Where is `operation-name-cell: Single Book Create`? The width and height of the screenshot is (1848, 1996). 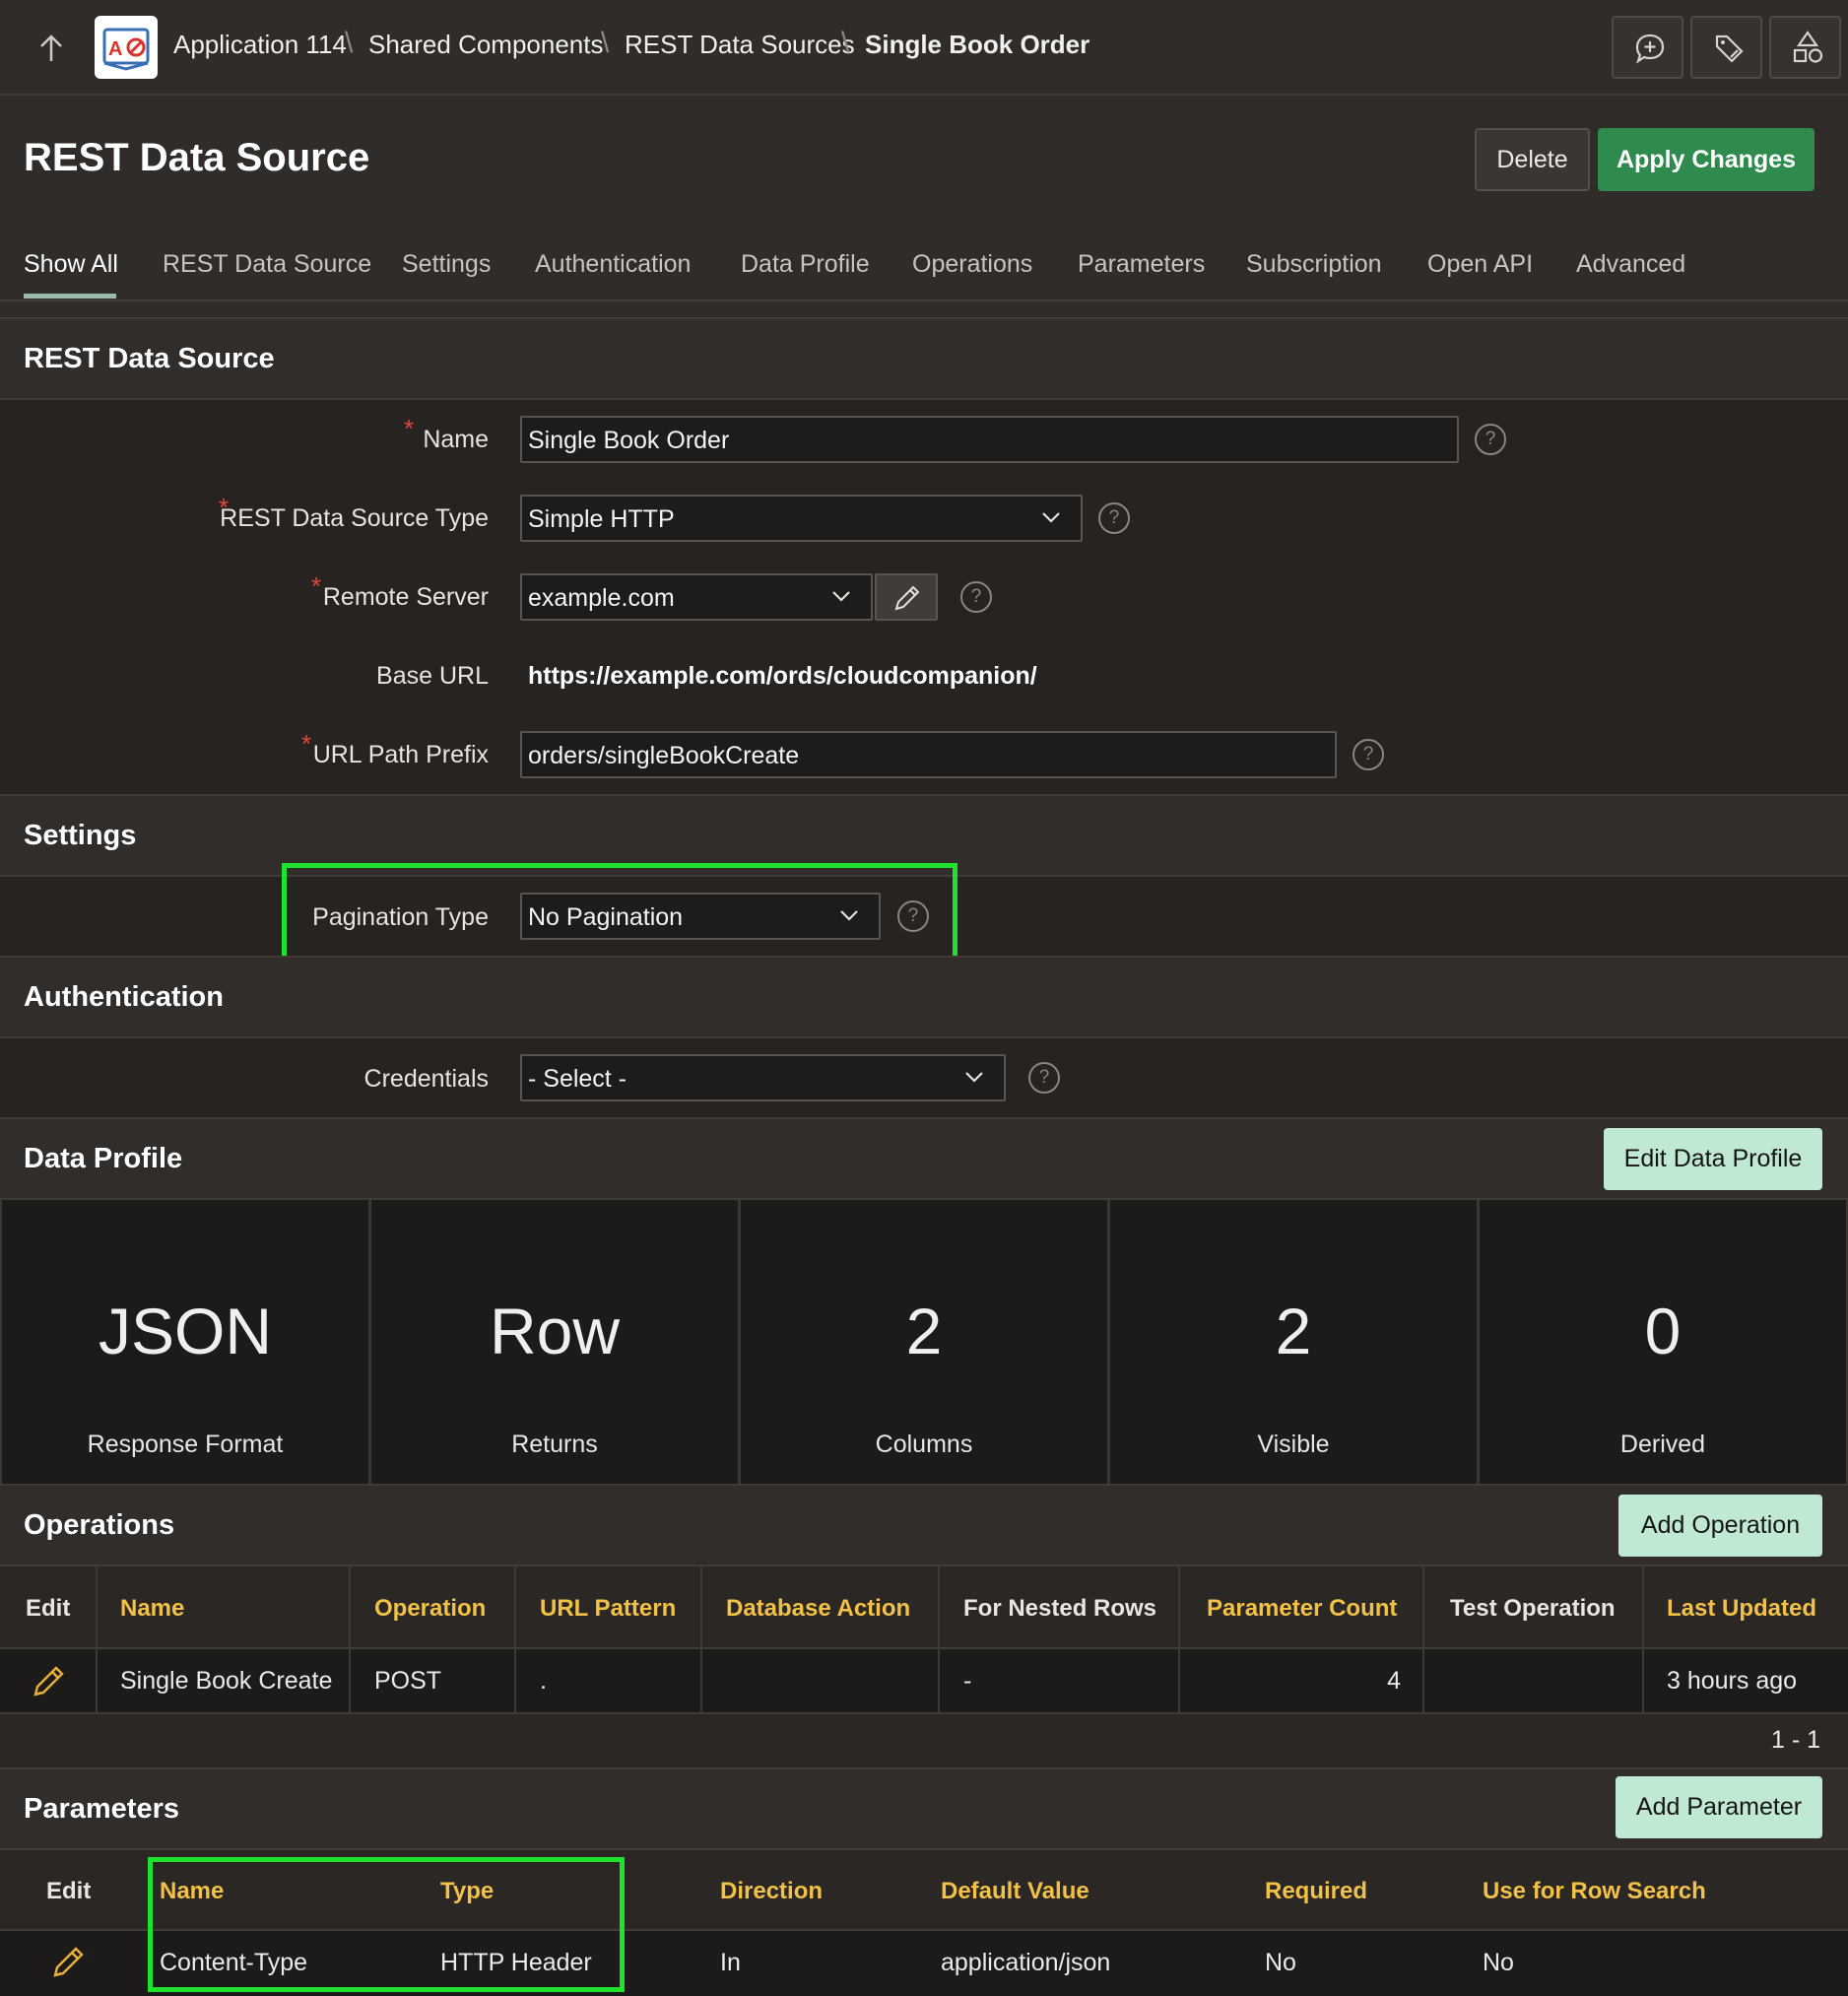 operation-name-cell: Single Book Create is located at coordinates (226, 1681).